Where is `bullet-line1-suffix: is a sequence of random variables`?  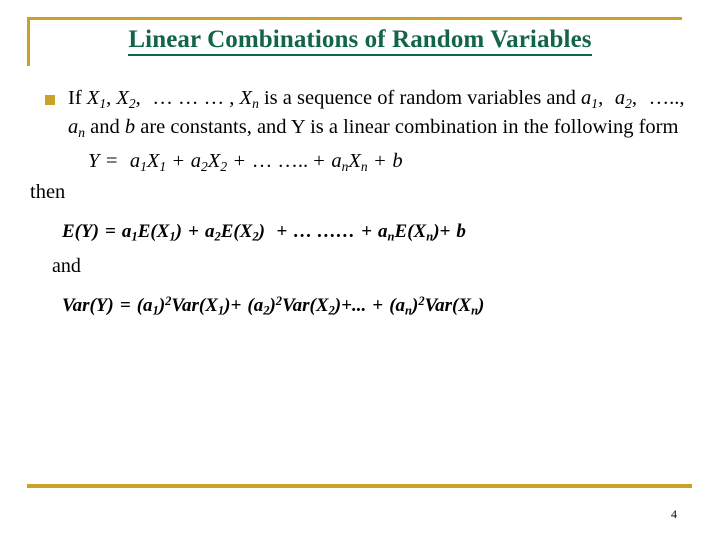
bullet-line1-suffix: is a sequence of random variables is located at coordinates (400, 98).